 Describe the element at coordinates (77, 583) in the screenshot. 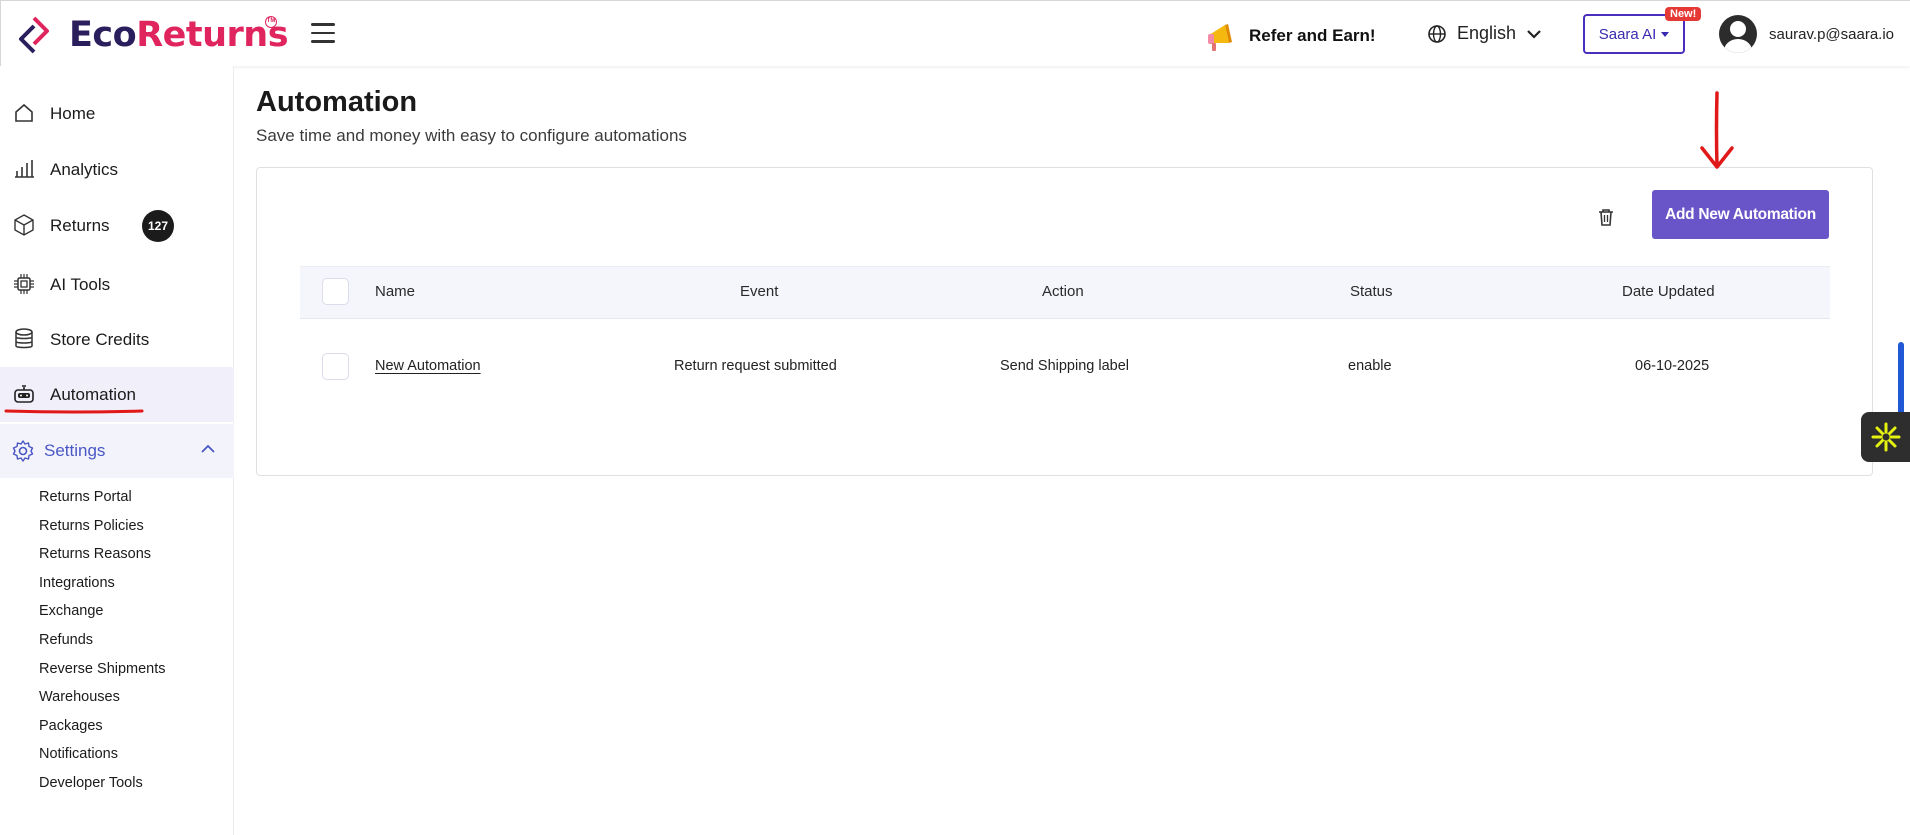

I see `settings-item-integrations: Integrations` at that location.